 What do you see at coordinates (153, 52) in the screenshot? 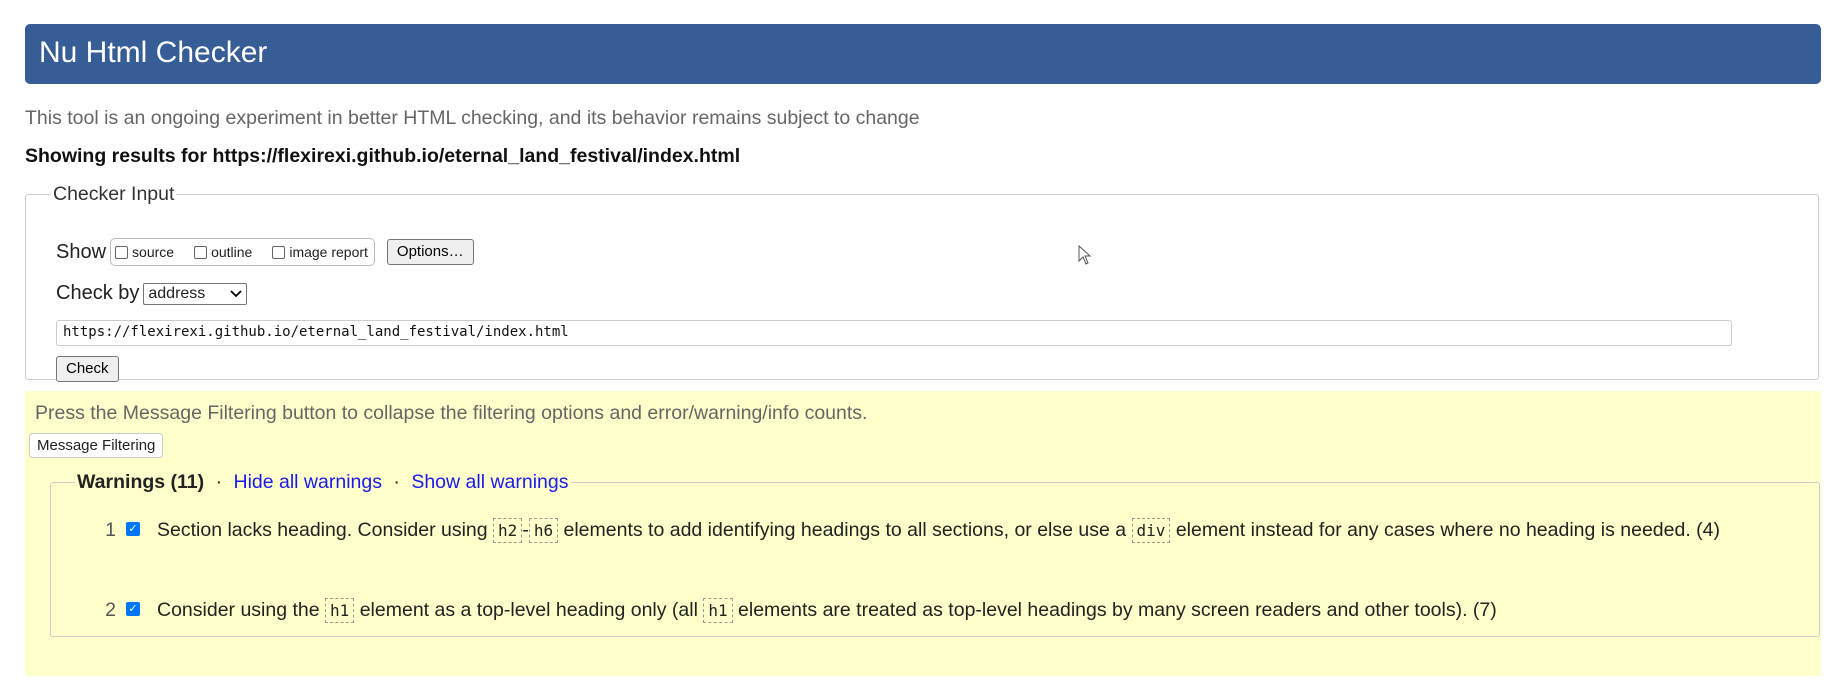
I see `page-title: Nu Html Checker` at bounding box center [153, 52].